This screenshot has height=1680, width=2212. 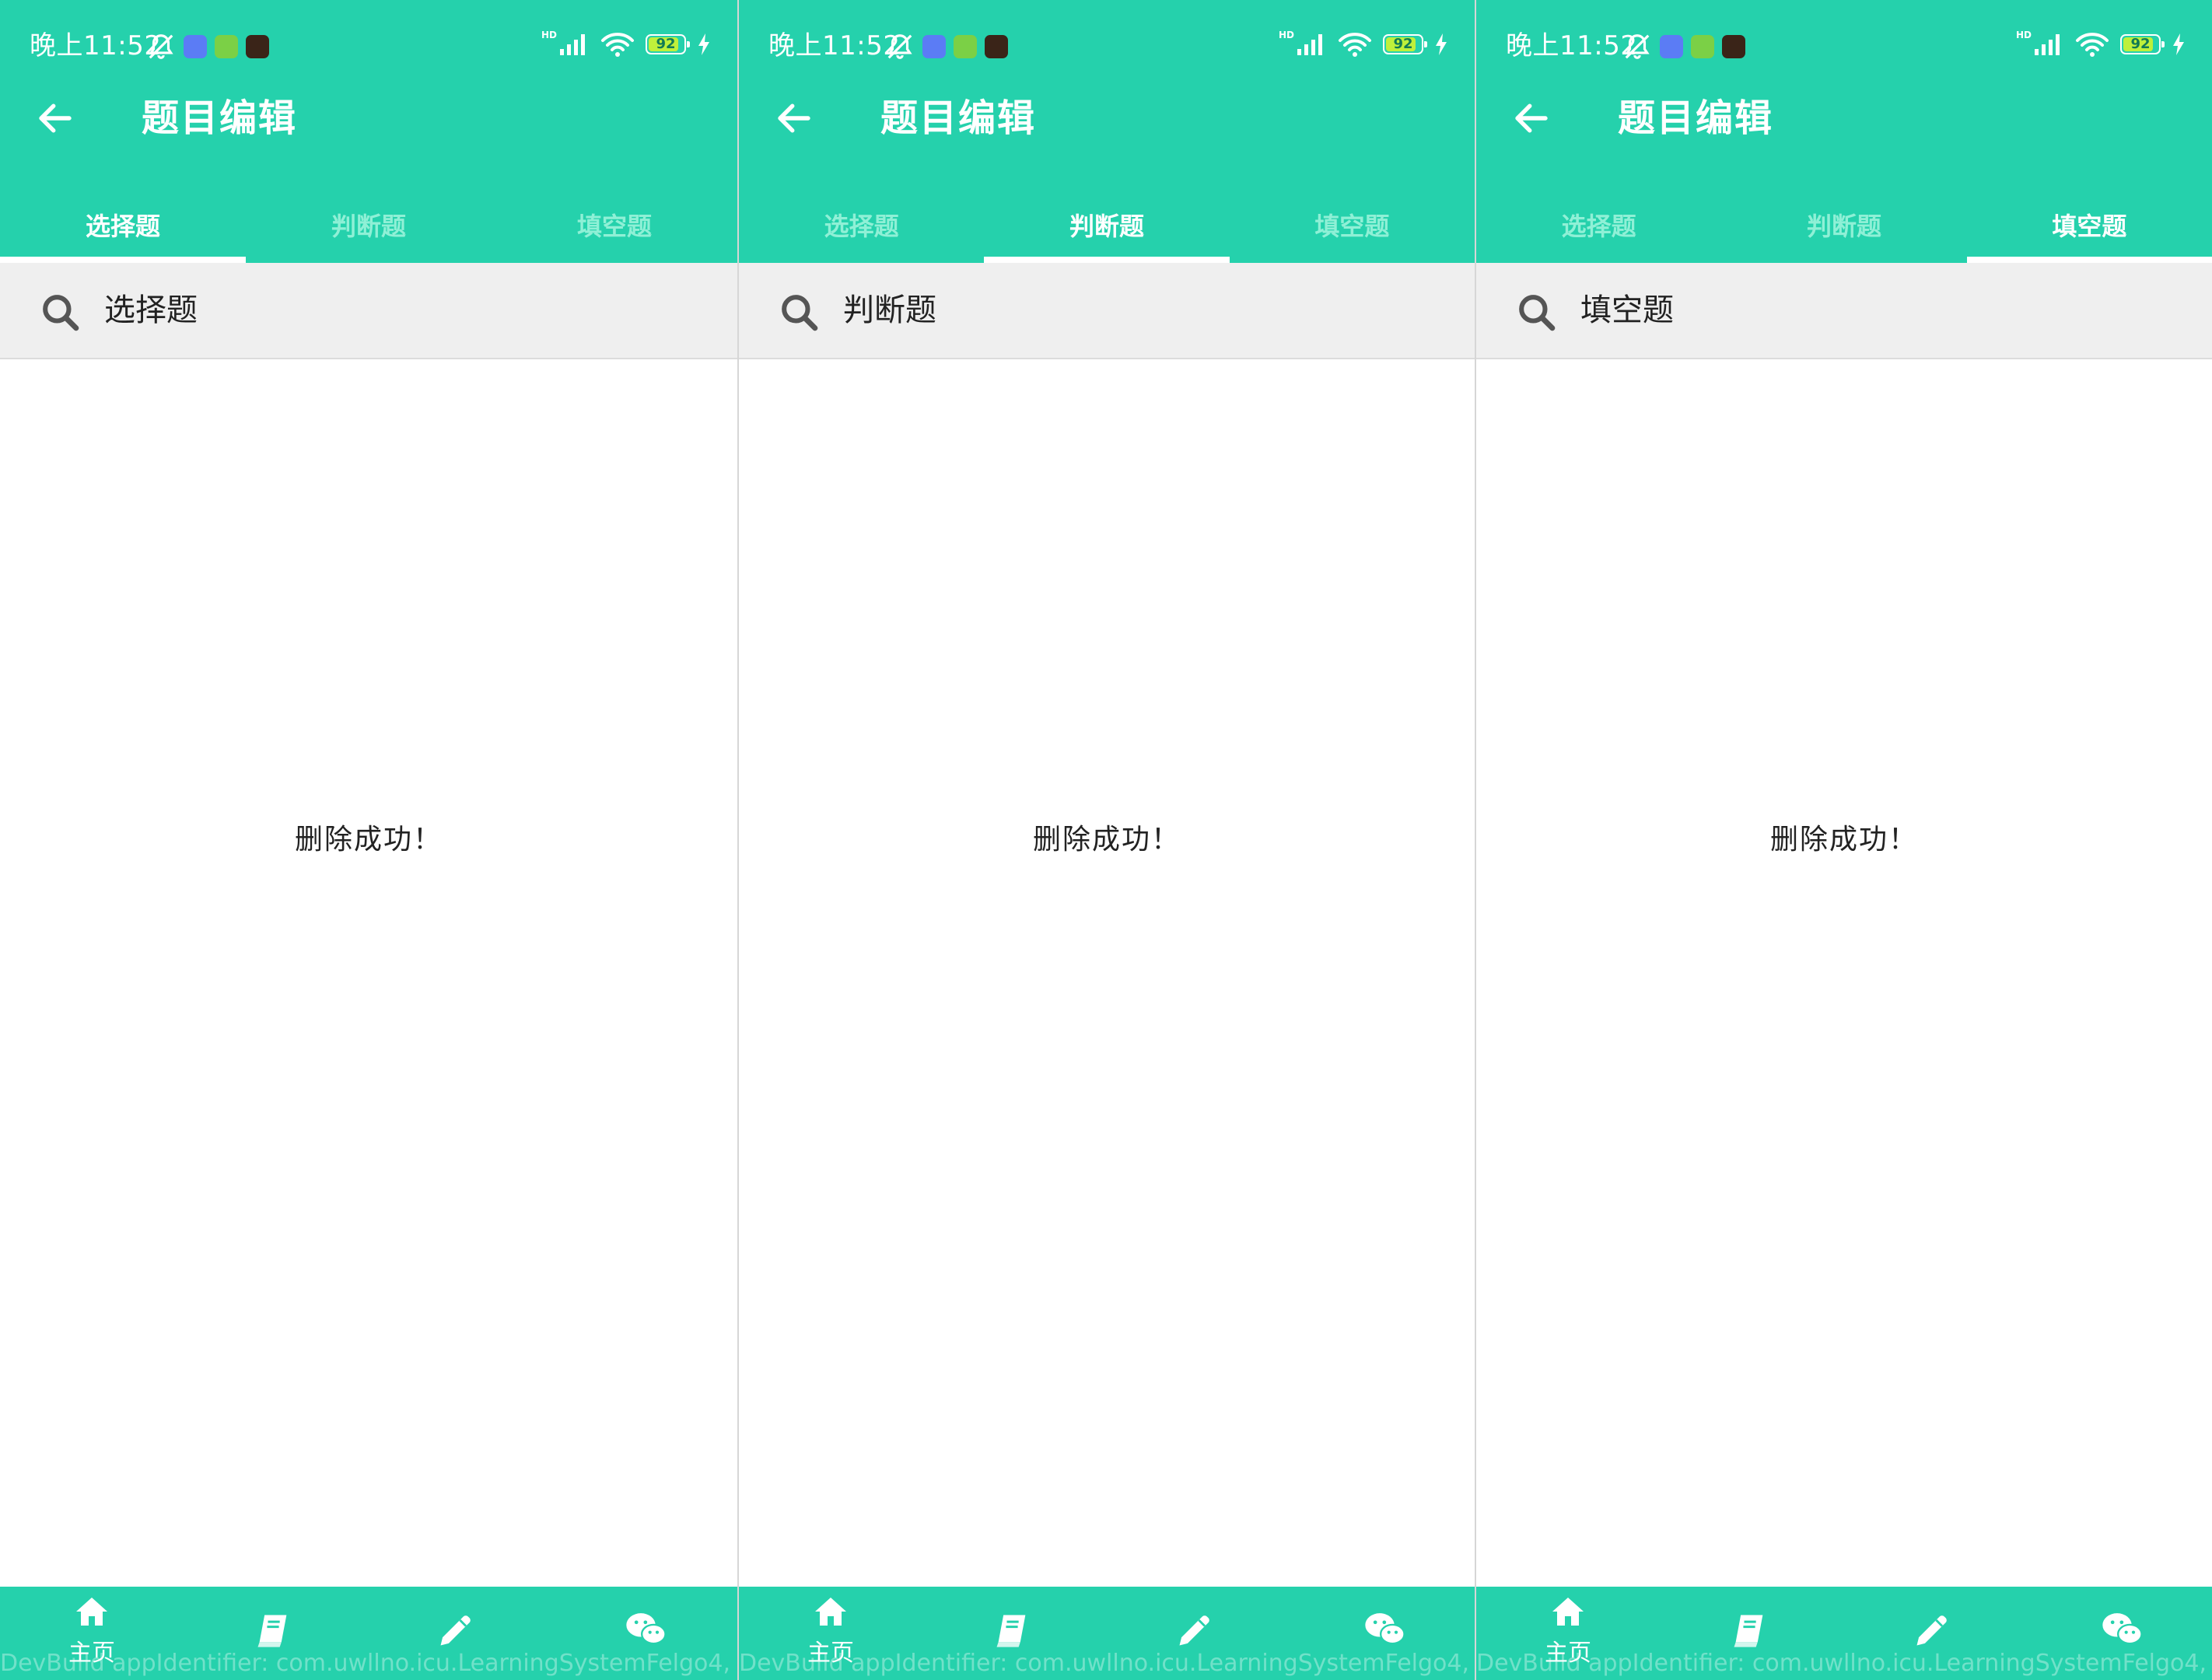 What do you see at coordinates (1844, 311) in the screenshot?
I see `search-bar: 填空题` at bounding box center [1844, 311].